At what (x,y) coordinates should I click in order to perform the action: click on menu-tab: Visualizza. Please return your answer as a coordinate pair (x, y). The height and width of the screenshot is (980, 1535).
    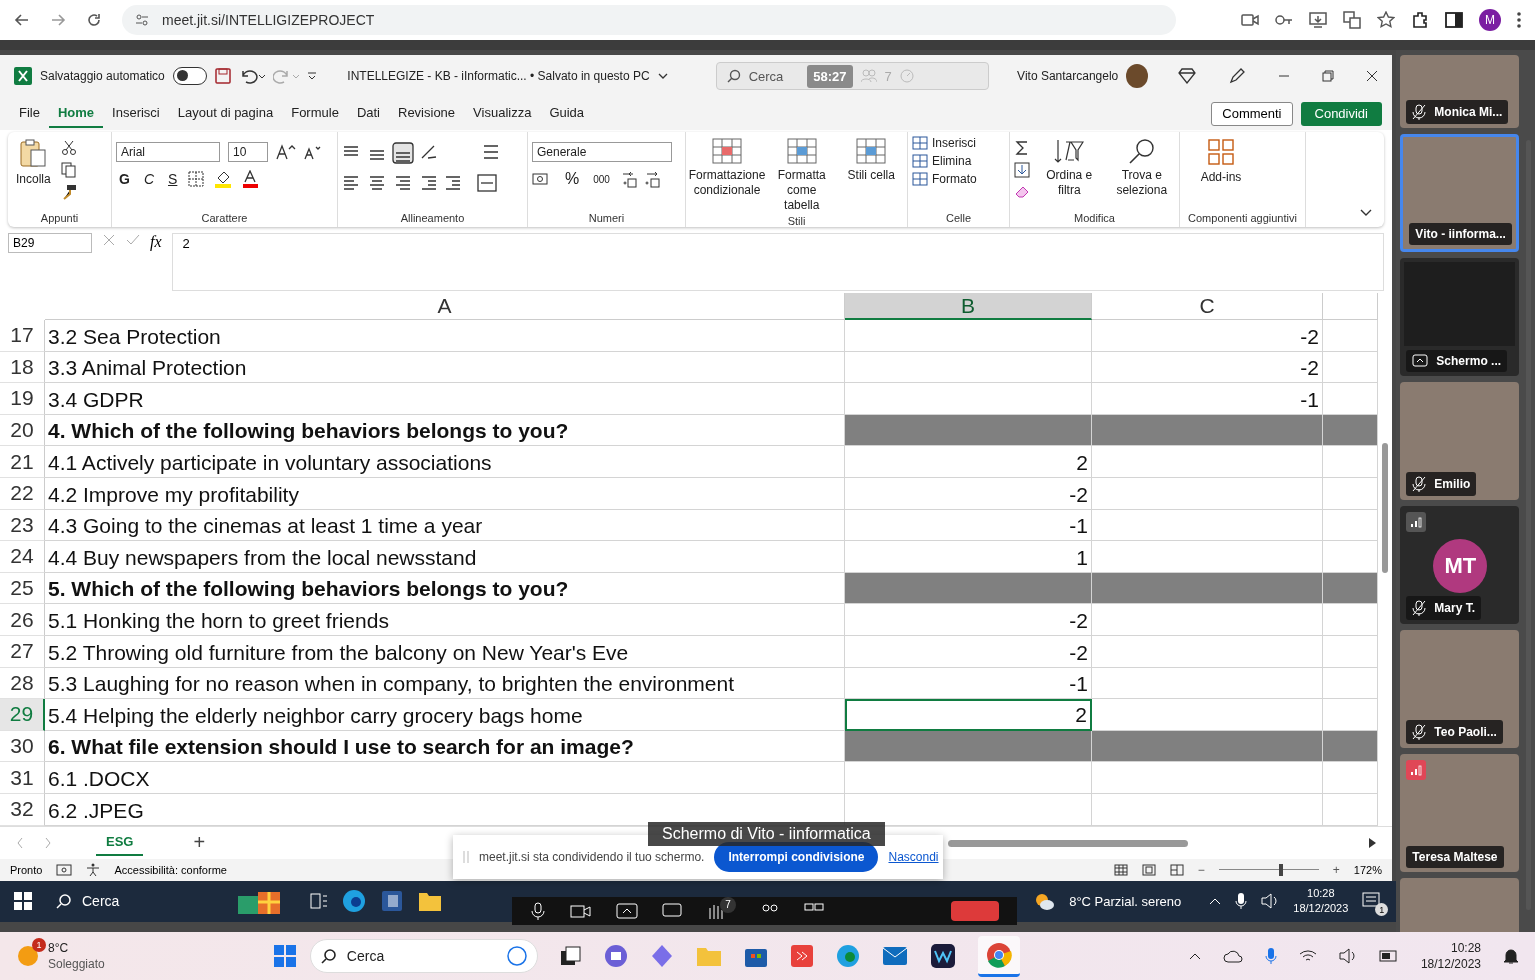
    Looking at the image, I should click on (502, 113).